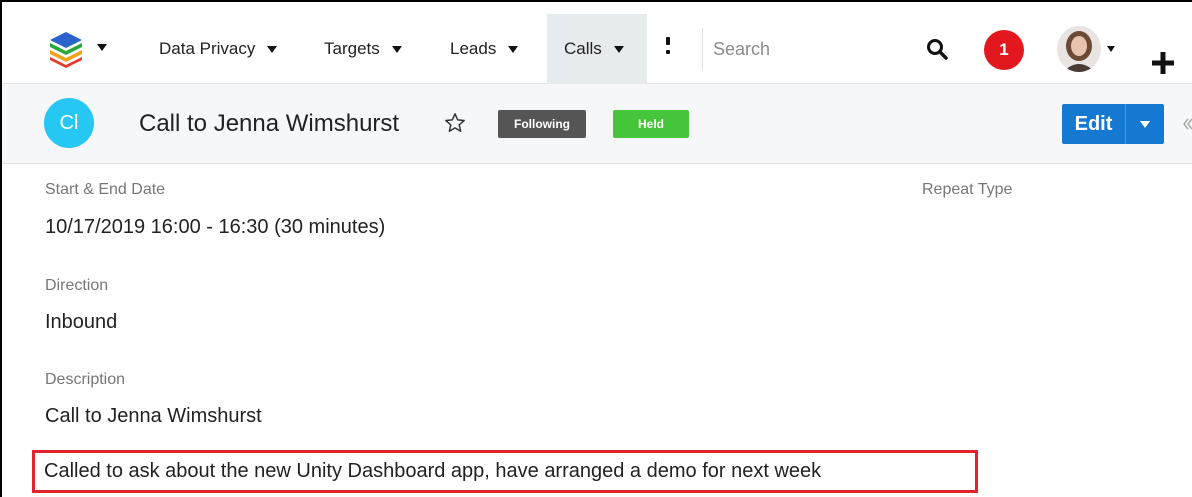 The height and width of the screenshot is (497, 1192). I want to click on nav-item-label: Data Privacy, so click(207, 48).